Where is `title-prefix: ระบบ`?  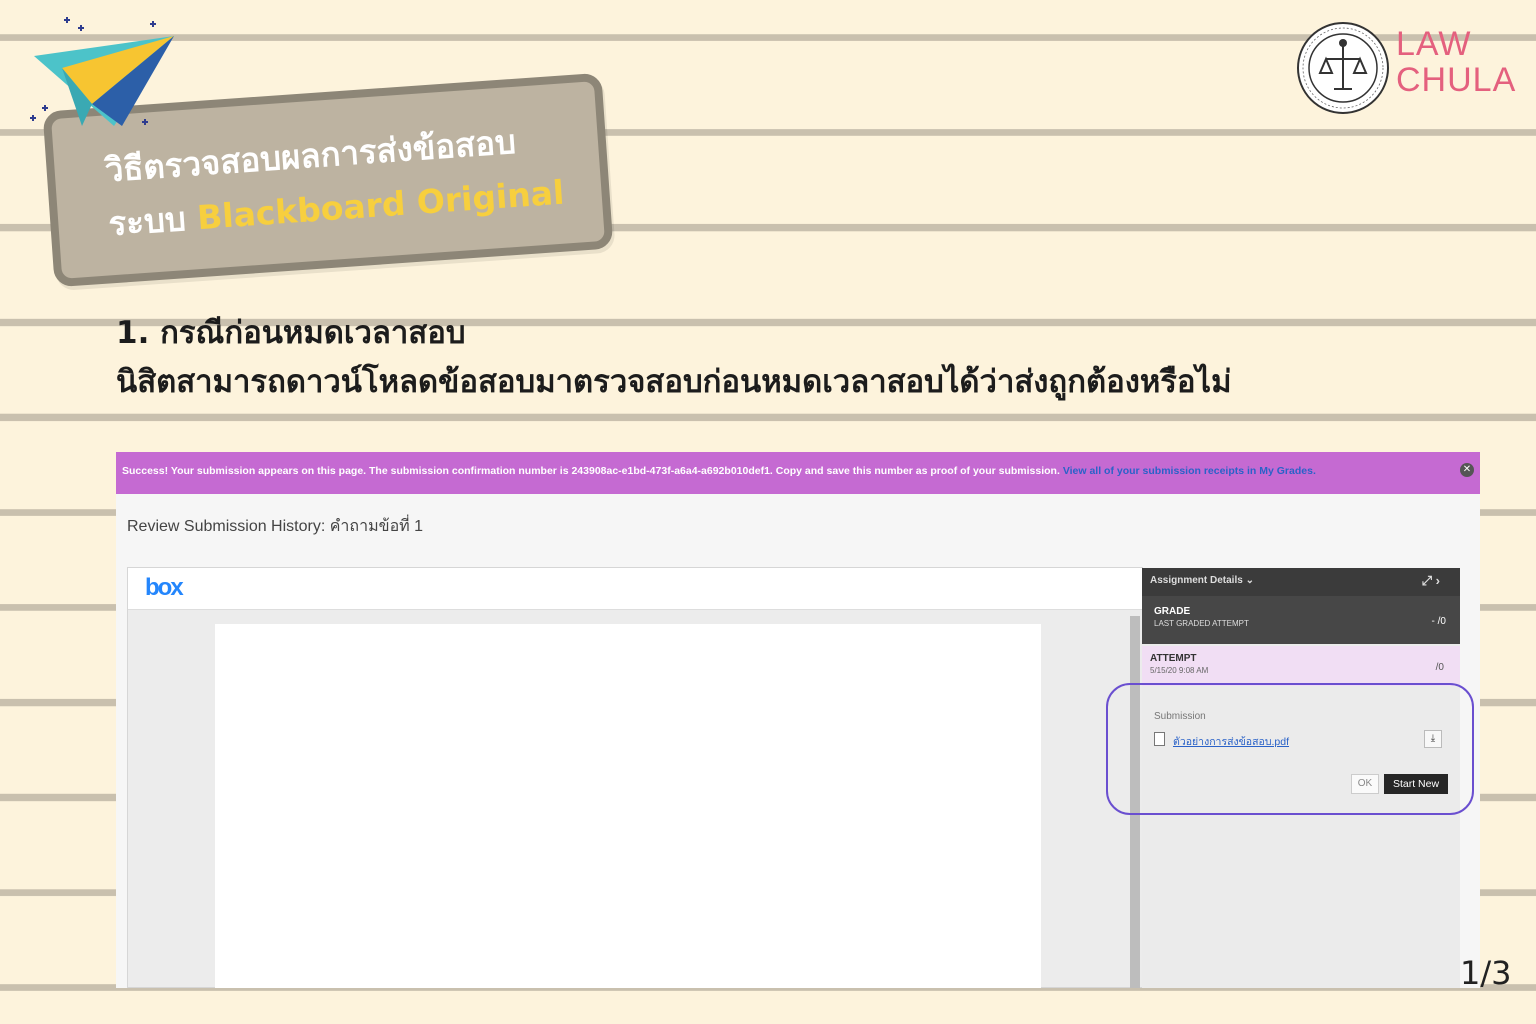 title-prefix: ระบบ is located at coordinates (147, 221).